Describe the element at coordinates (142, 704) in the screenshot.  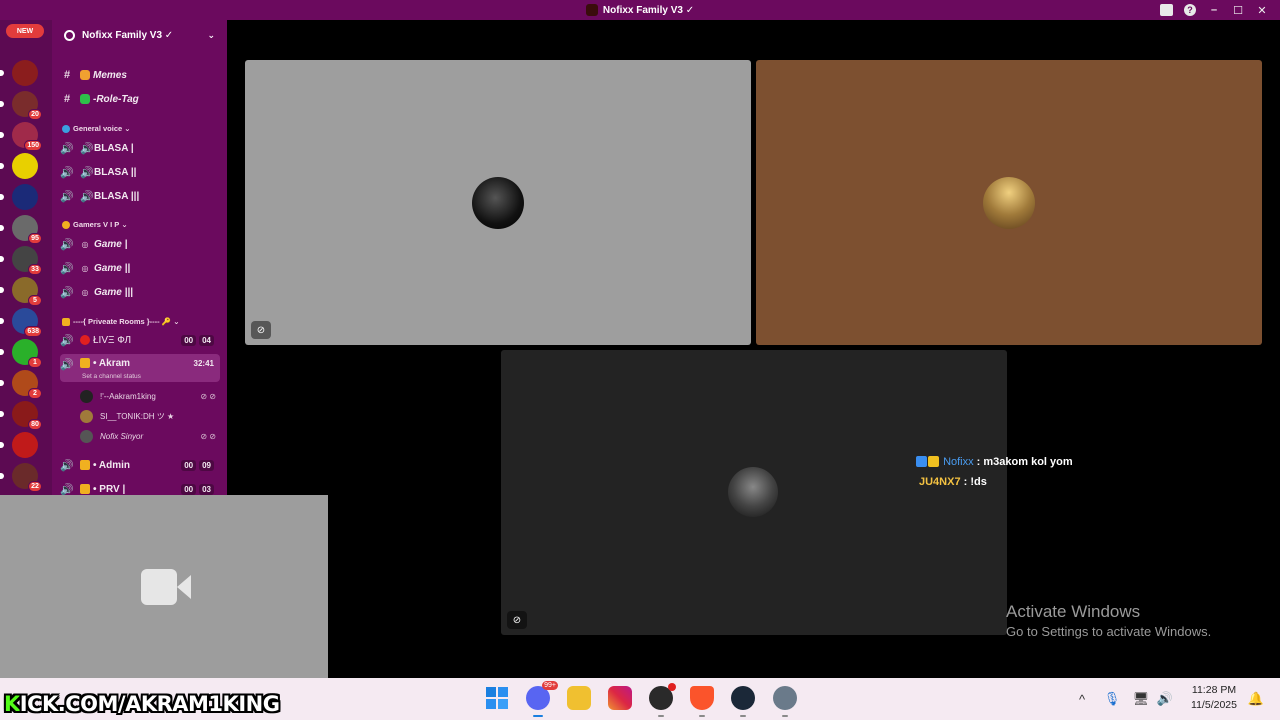
I see `kick-url-text: KICK.COM/AKRAM1KING` at that location.